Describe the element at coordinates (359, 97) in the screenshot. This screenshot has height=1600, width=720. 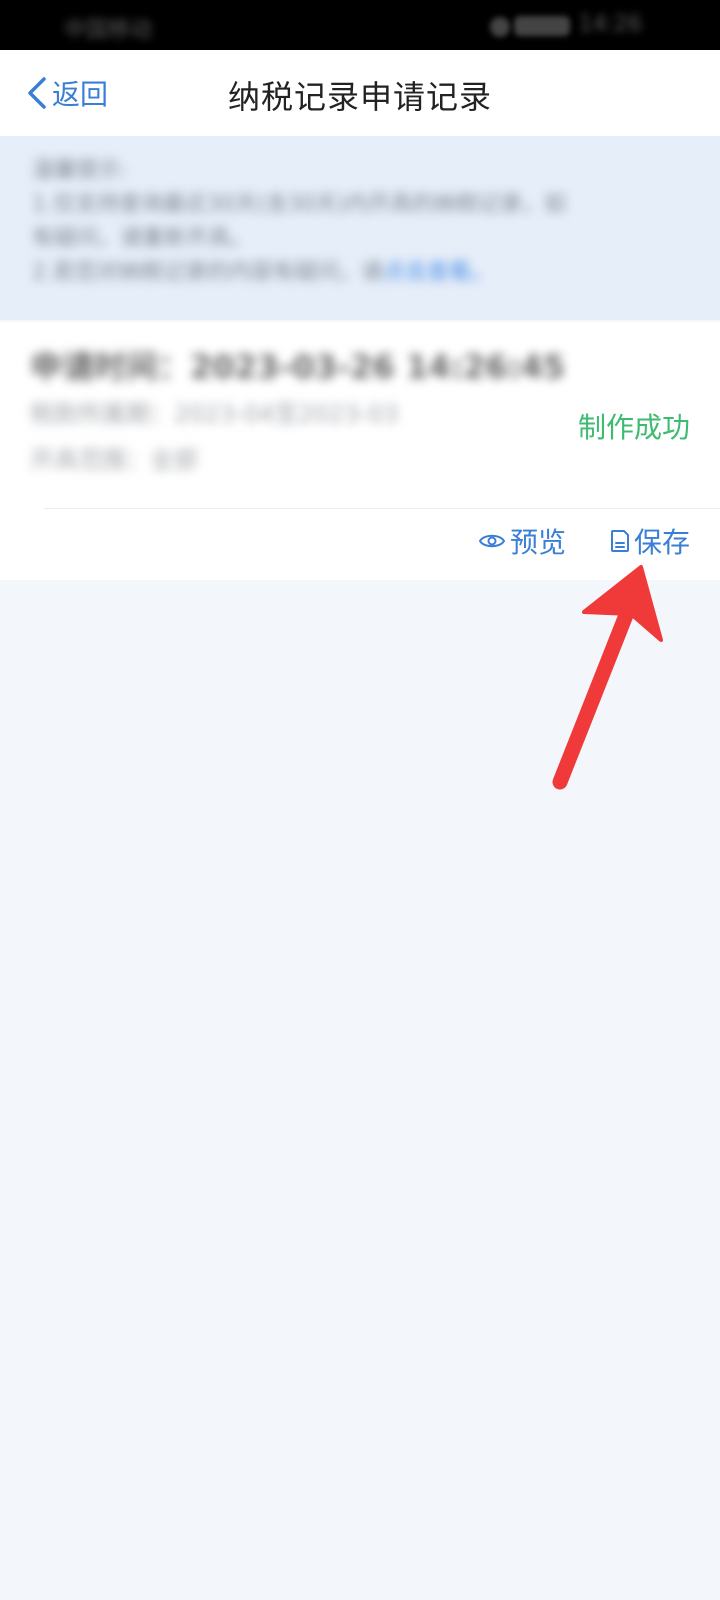
I see `page-title: 纳税记录申请记录` at that location.